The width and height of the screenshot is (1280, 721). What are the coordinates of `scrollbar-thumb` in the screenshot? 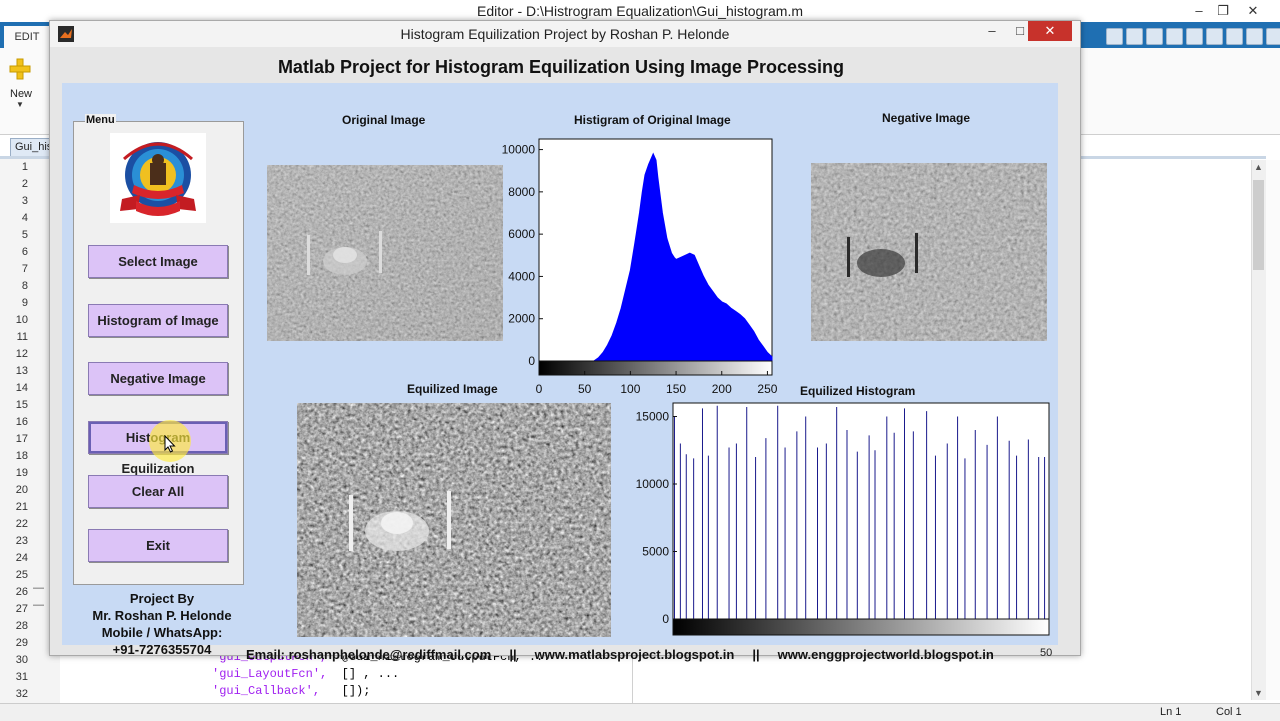 It's located at (1258, 225).